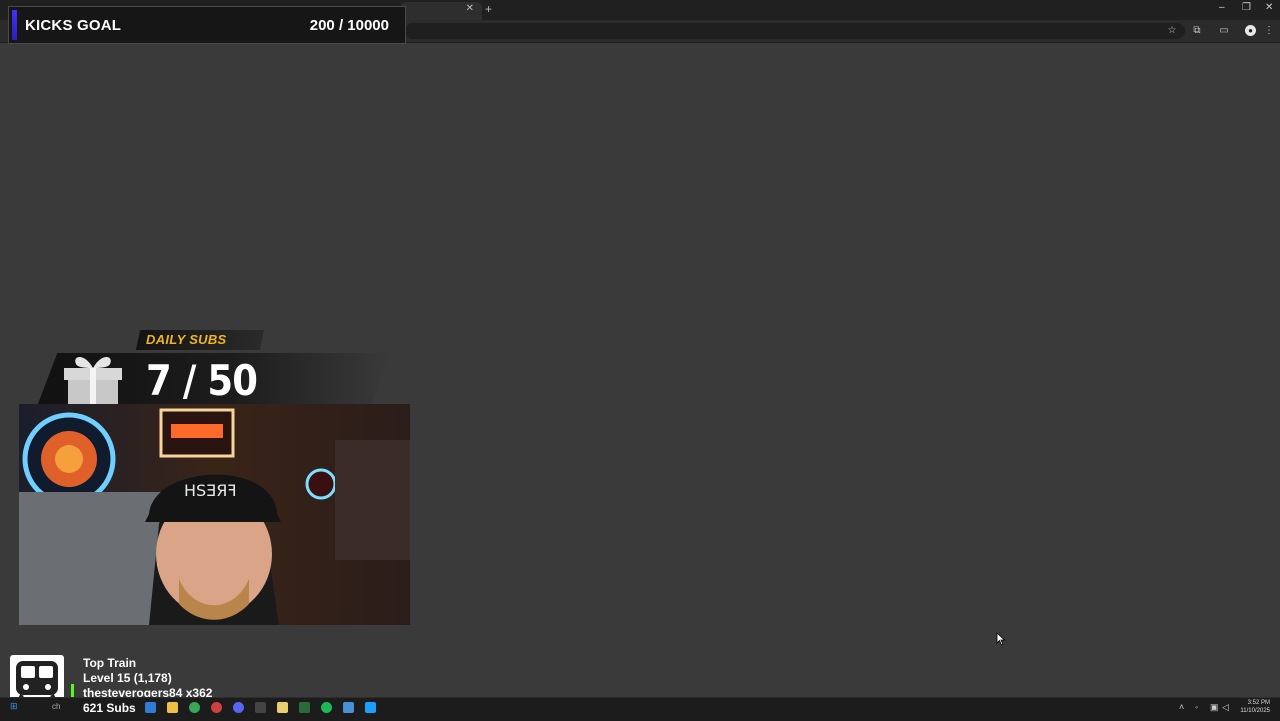  I want to click on kicks-goal-label: KICKS GOAL, so click(73, 25).